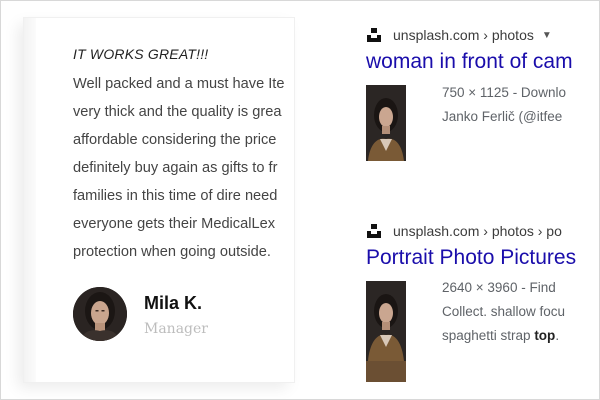 Image resolution: width=600 pixels, height=400 pixels. I want to click on review-line: definitely buy again as gifts to fr, so click(175, 168).